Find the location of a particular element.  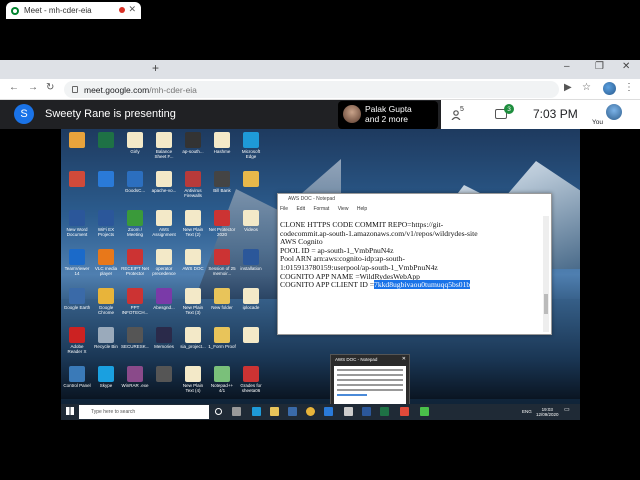

mail-icon is located at coordinates (328, 411).